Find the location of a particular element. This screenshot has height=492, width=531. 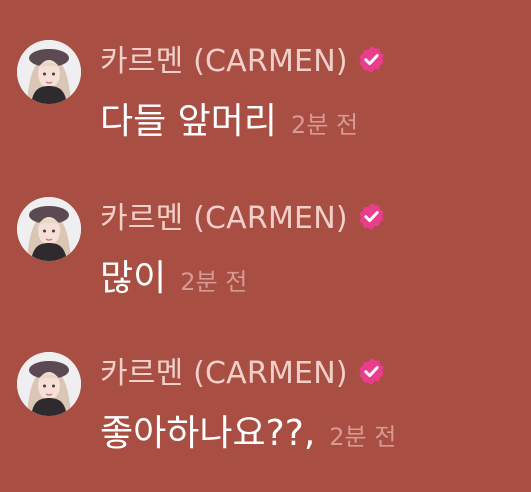

message-body: 다들 앞머리 2분 전 is located at coordinates (229, 122).